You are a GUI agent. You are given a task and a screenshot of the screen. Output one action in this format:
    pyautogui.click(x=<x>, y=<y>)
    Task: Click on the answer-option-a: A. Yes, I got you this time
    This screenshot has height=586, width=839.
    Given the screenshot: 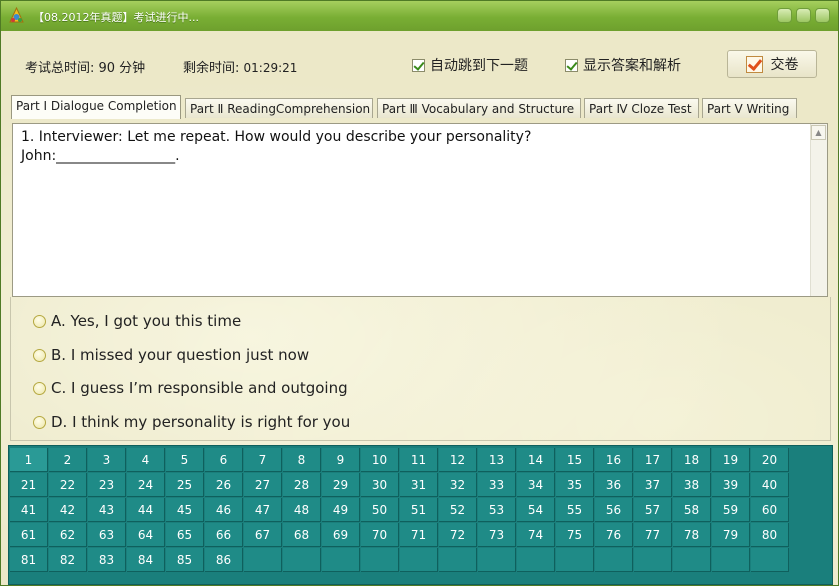 What is the action you would take?
    pyautogui.click(x=137, y=321)
    